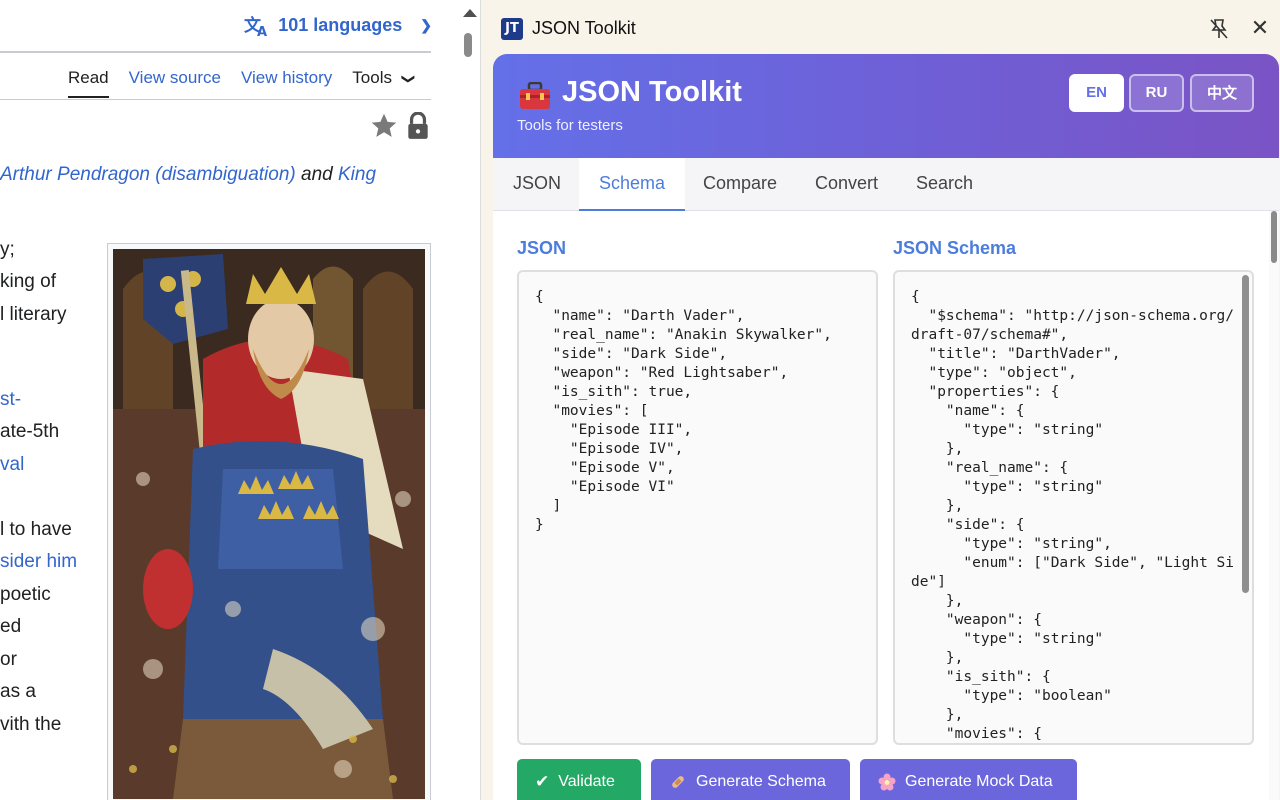 Image resolution: width=1280 pixels, height=800 pixels. I want to click on generate-schema-label: Generate Schema, so click(761, 781).